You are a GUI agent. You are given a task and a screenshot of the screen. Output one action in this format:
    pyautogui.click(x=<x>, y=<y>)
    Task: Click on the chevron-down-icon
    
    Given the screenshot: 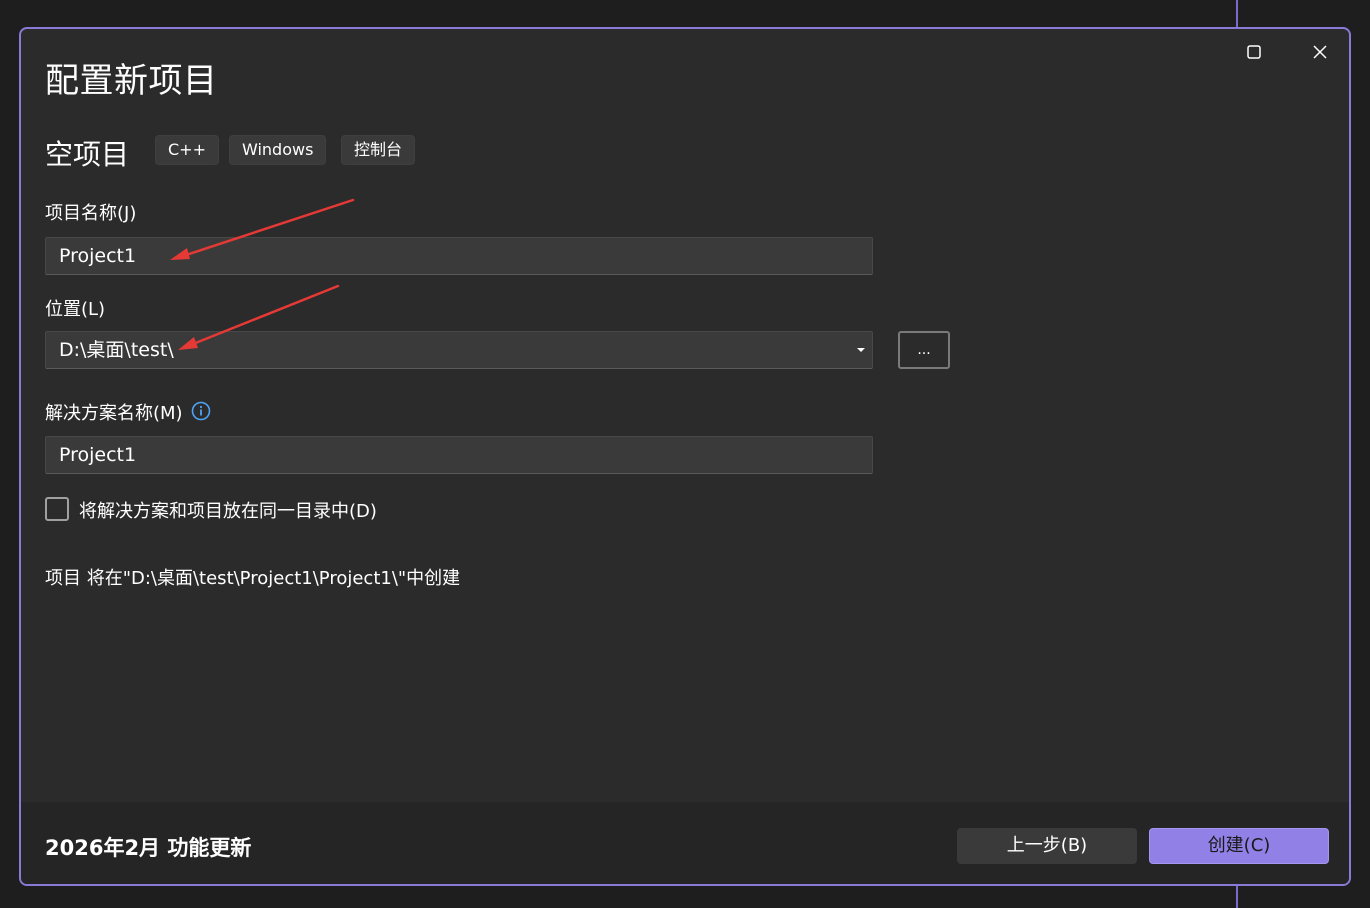 What is the action you would take?
    pyautogui.click(x=861, y=350)
    